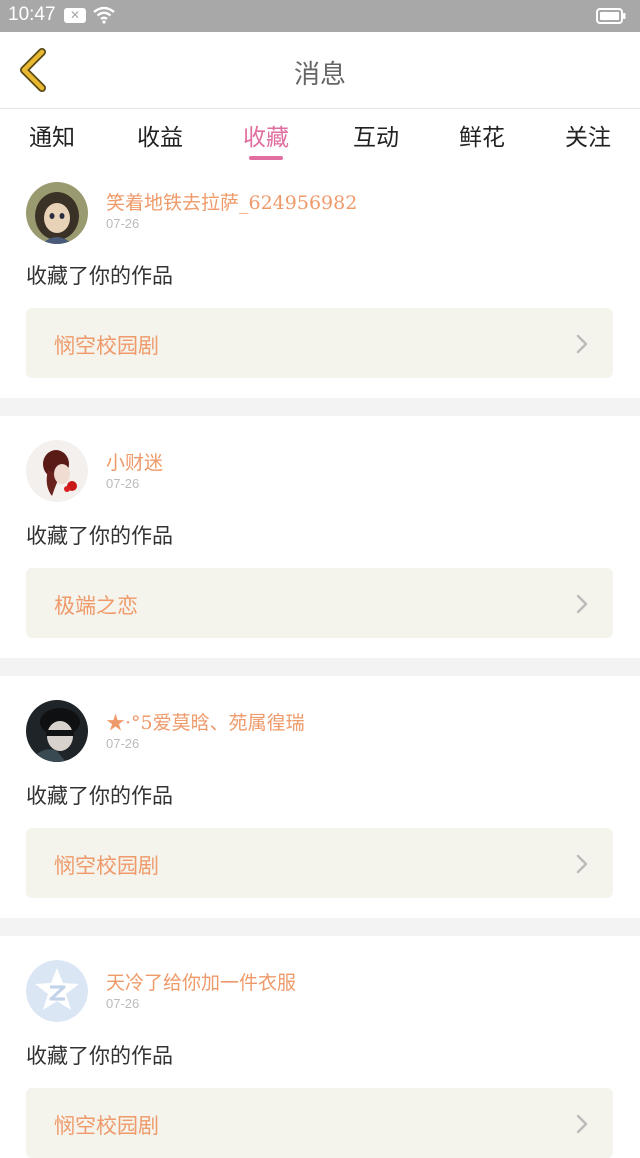 This screenshot has height=1158, width=640. Describe the element at coordinates (588, 135) in the screenshot. I see `tab-follows: 关注` at that location.